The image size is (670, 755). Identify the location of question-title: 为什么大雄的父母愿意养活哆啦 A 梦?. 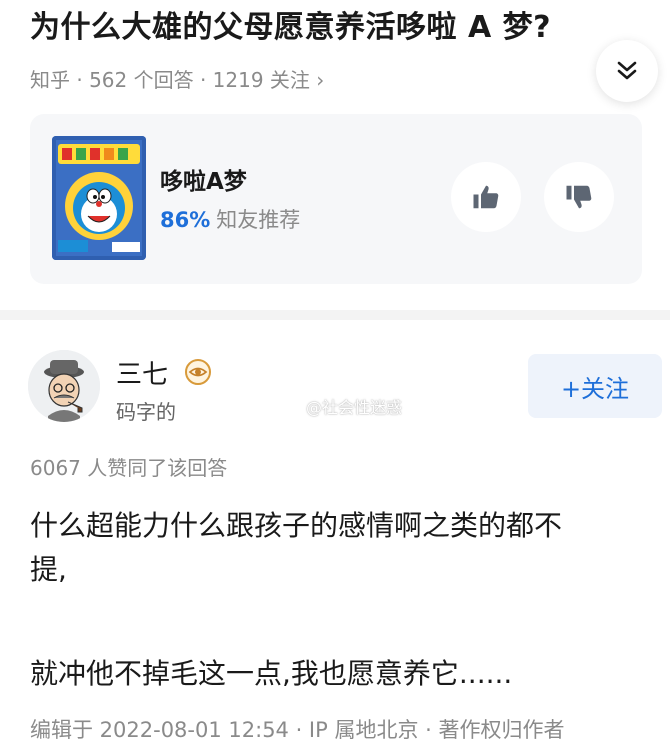
(330, 28).